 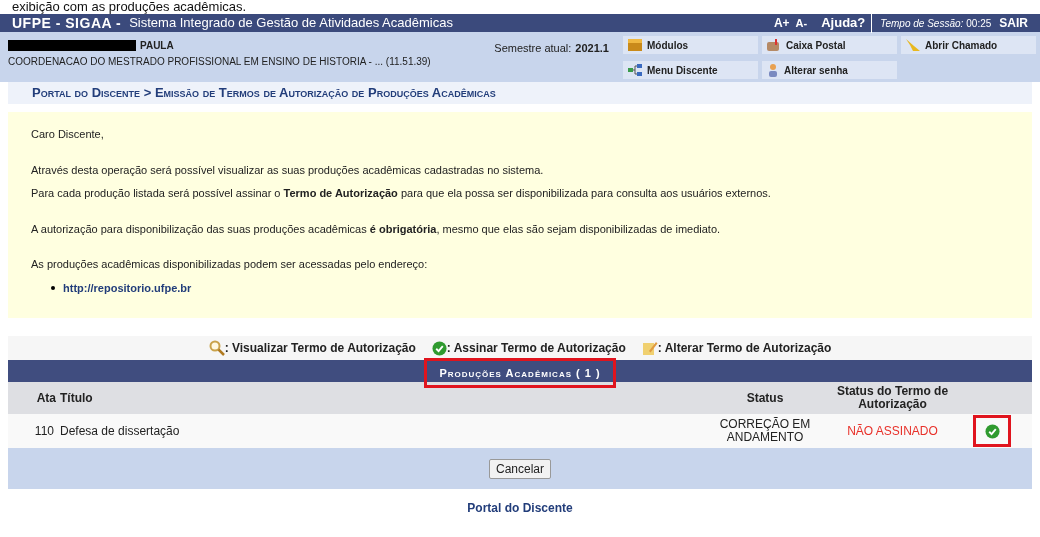 I want to click on box-icon, so click(x=635, y=45).